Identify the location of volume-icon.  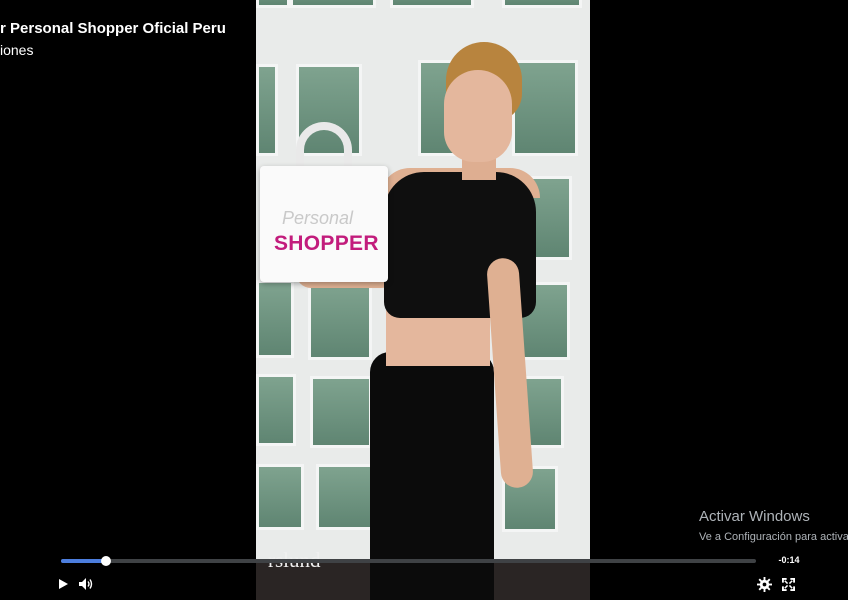
(86, 584).